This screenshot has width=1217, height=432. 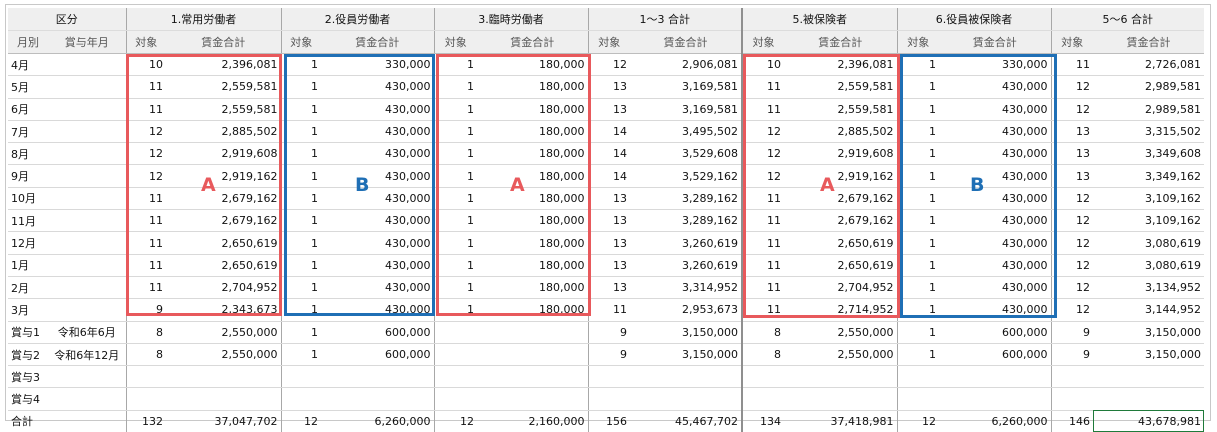 What do you see at coordinates (686, 420) in the screenshot?
I see `wage-total-cell: 45,467,702` at bounding box center [686, 420].